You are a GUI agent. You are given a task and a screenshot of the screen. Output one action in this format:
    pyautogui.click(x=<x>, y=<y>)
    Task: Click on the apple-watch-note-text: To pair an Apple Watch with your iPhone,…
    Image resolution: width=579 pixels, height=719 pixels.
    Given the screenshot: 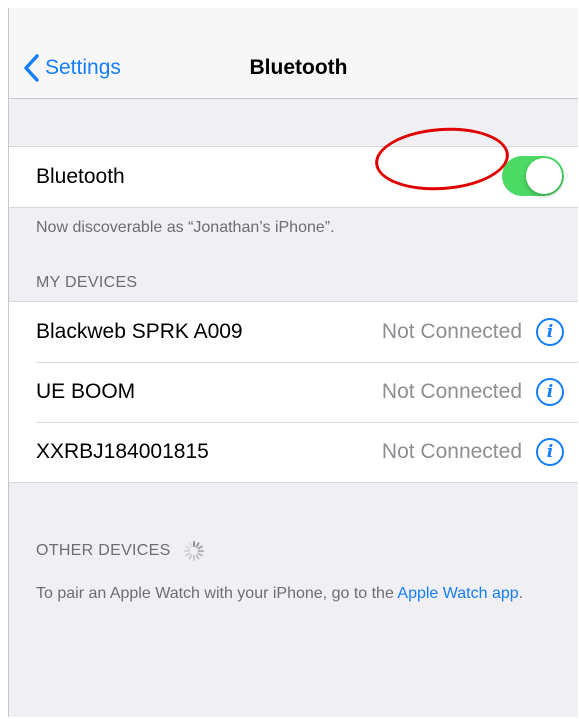 What is the action you would take?
    pyautogui.click(x=217, y=593)
    